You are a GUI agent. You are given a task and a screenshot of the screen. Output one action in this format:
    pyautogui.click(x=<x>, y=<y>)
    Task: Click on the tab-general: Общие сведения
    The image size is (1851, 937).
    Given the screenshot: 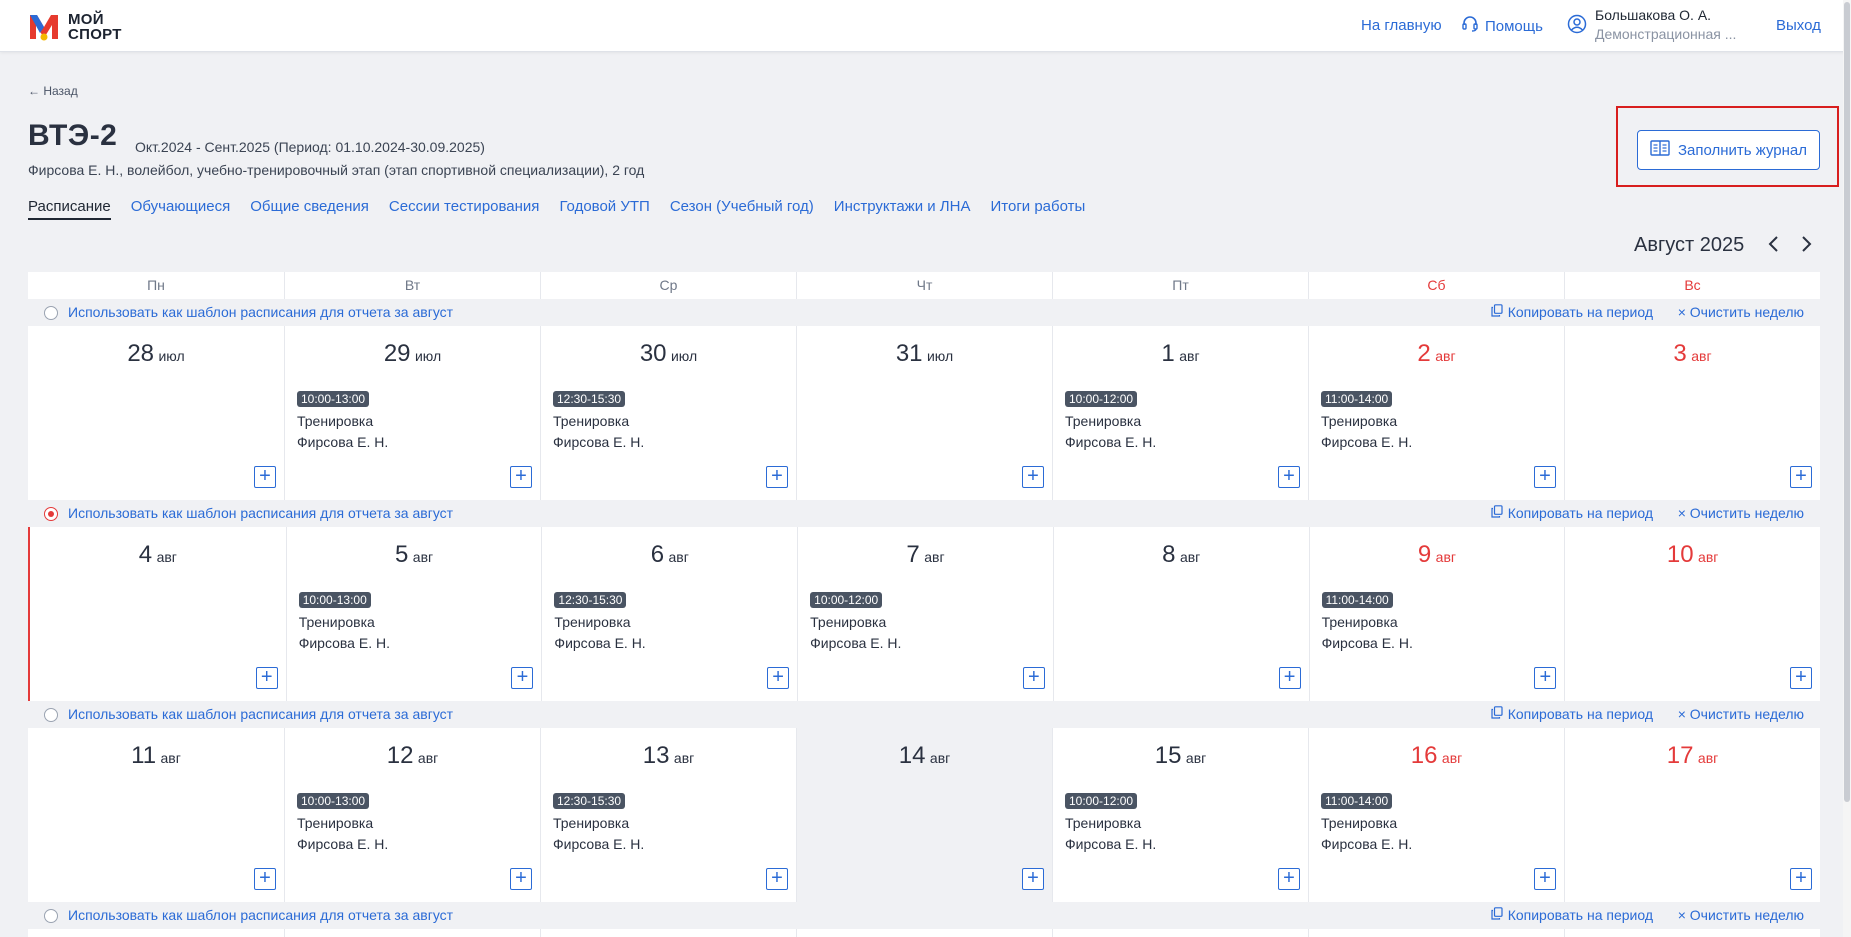 What is the action you would take?
    pyautogui.click(x=309, y=209)
    